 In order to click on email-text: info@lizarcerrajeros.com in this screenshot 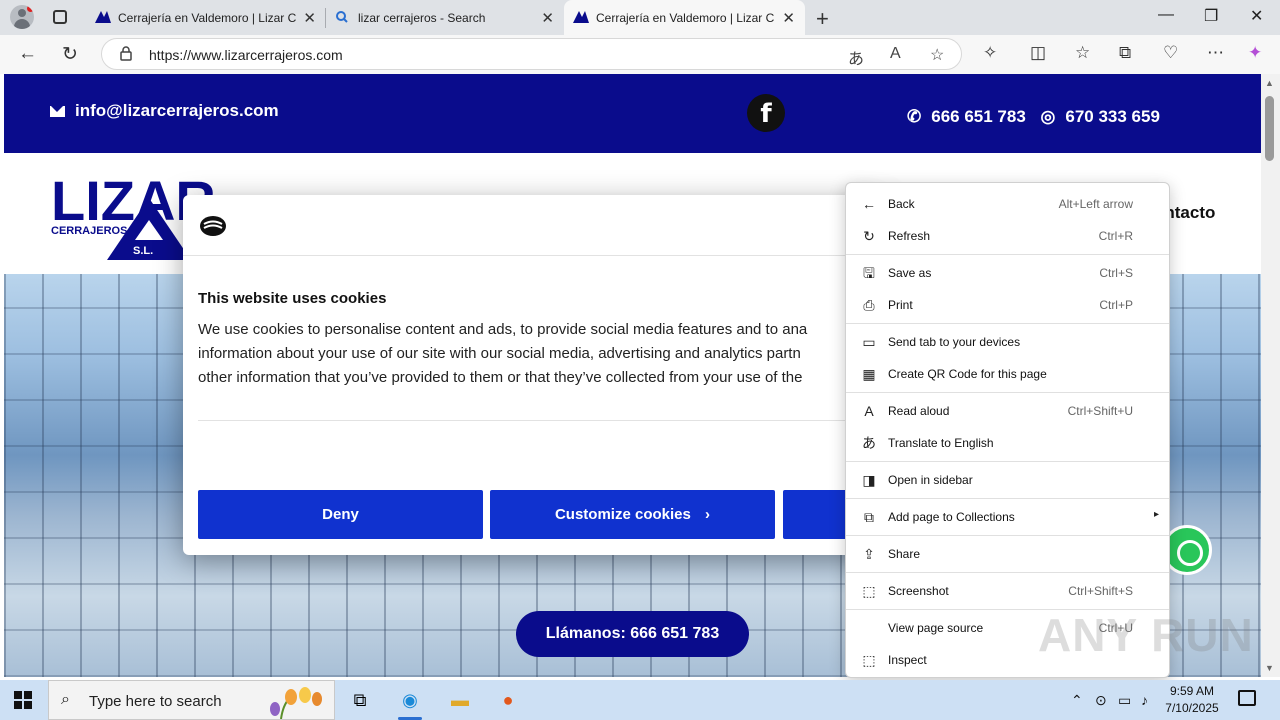, I will do `click(177, 111)`.